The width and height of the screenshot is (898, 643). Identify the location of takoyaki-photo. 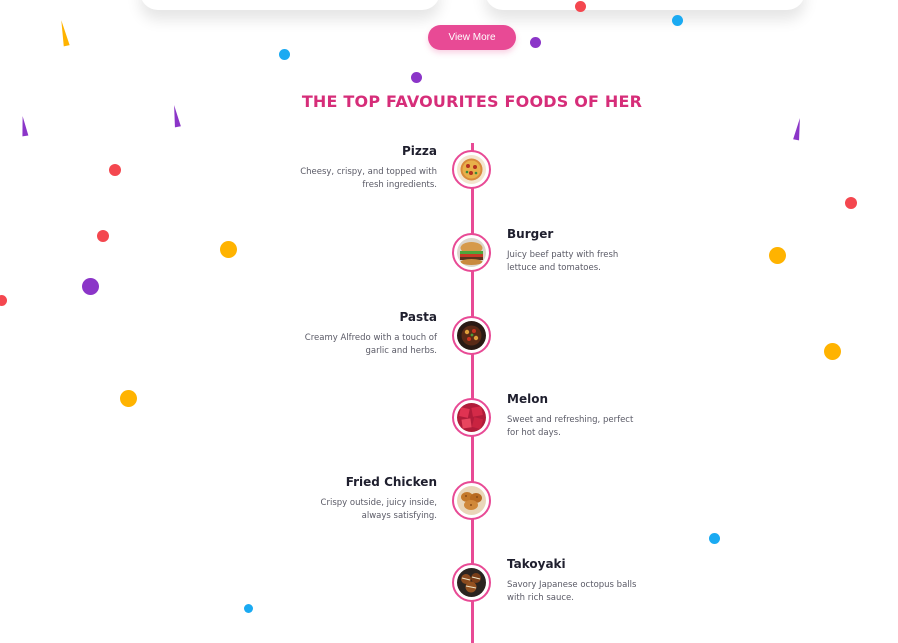
(471, 582).